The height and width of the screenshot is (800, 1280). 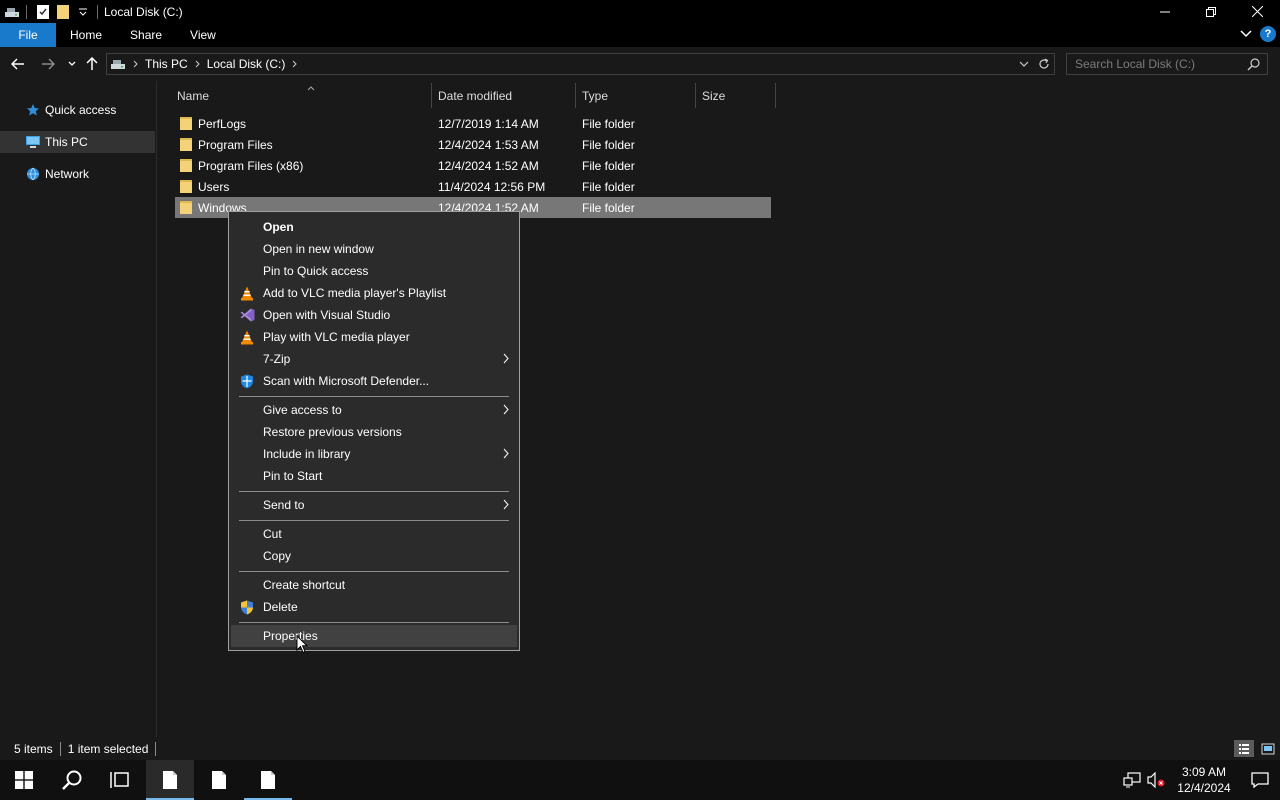 What do you see at coordinates (1132, 780) in the screenshot?
I see `network-status-icon` at bounding box center [1132, 780].